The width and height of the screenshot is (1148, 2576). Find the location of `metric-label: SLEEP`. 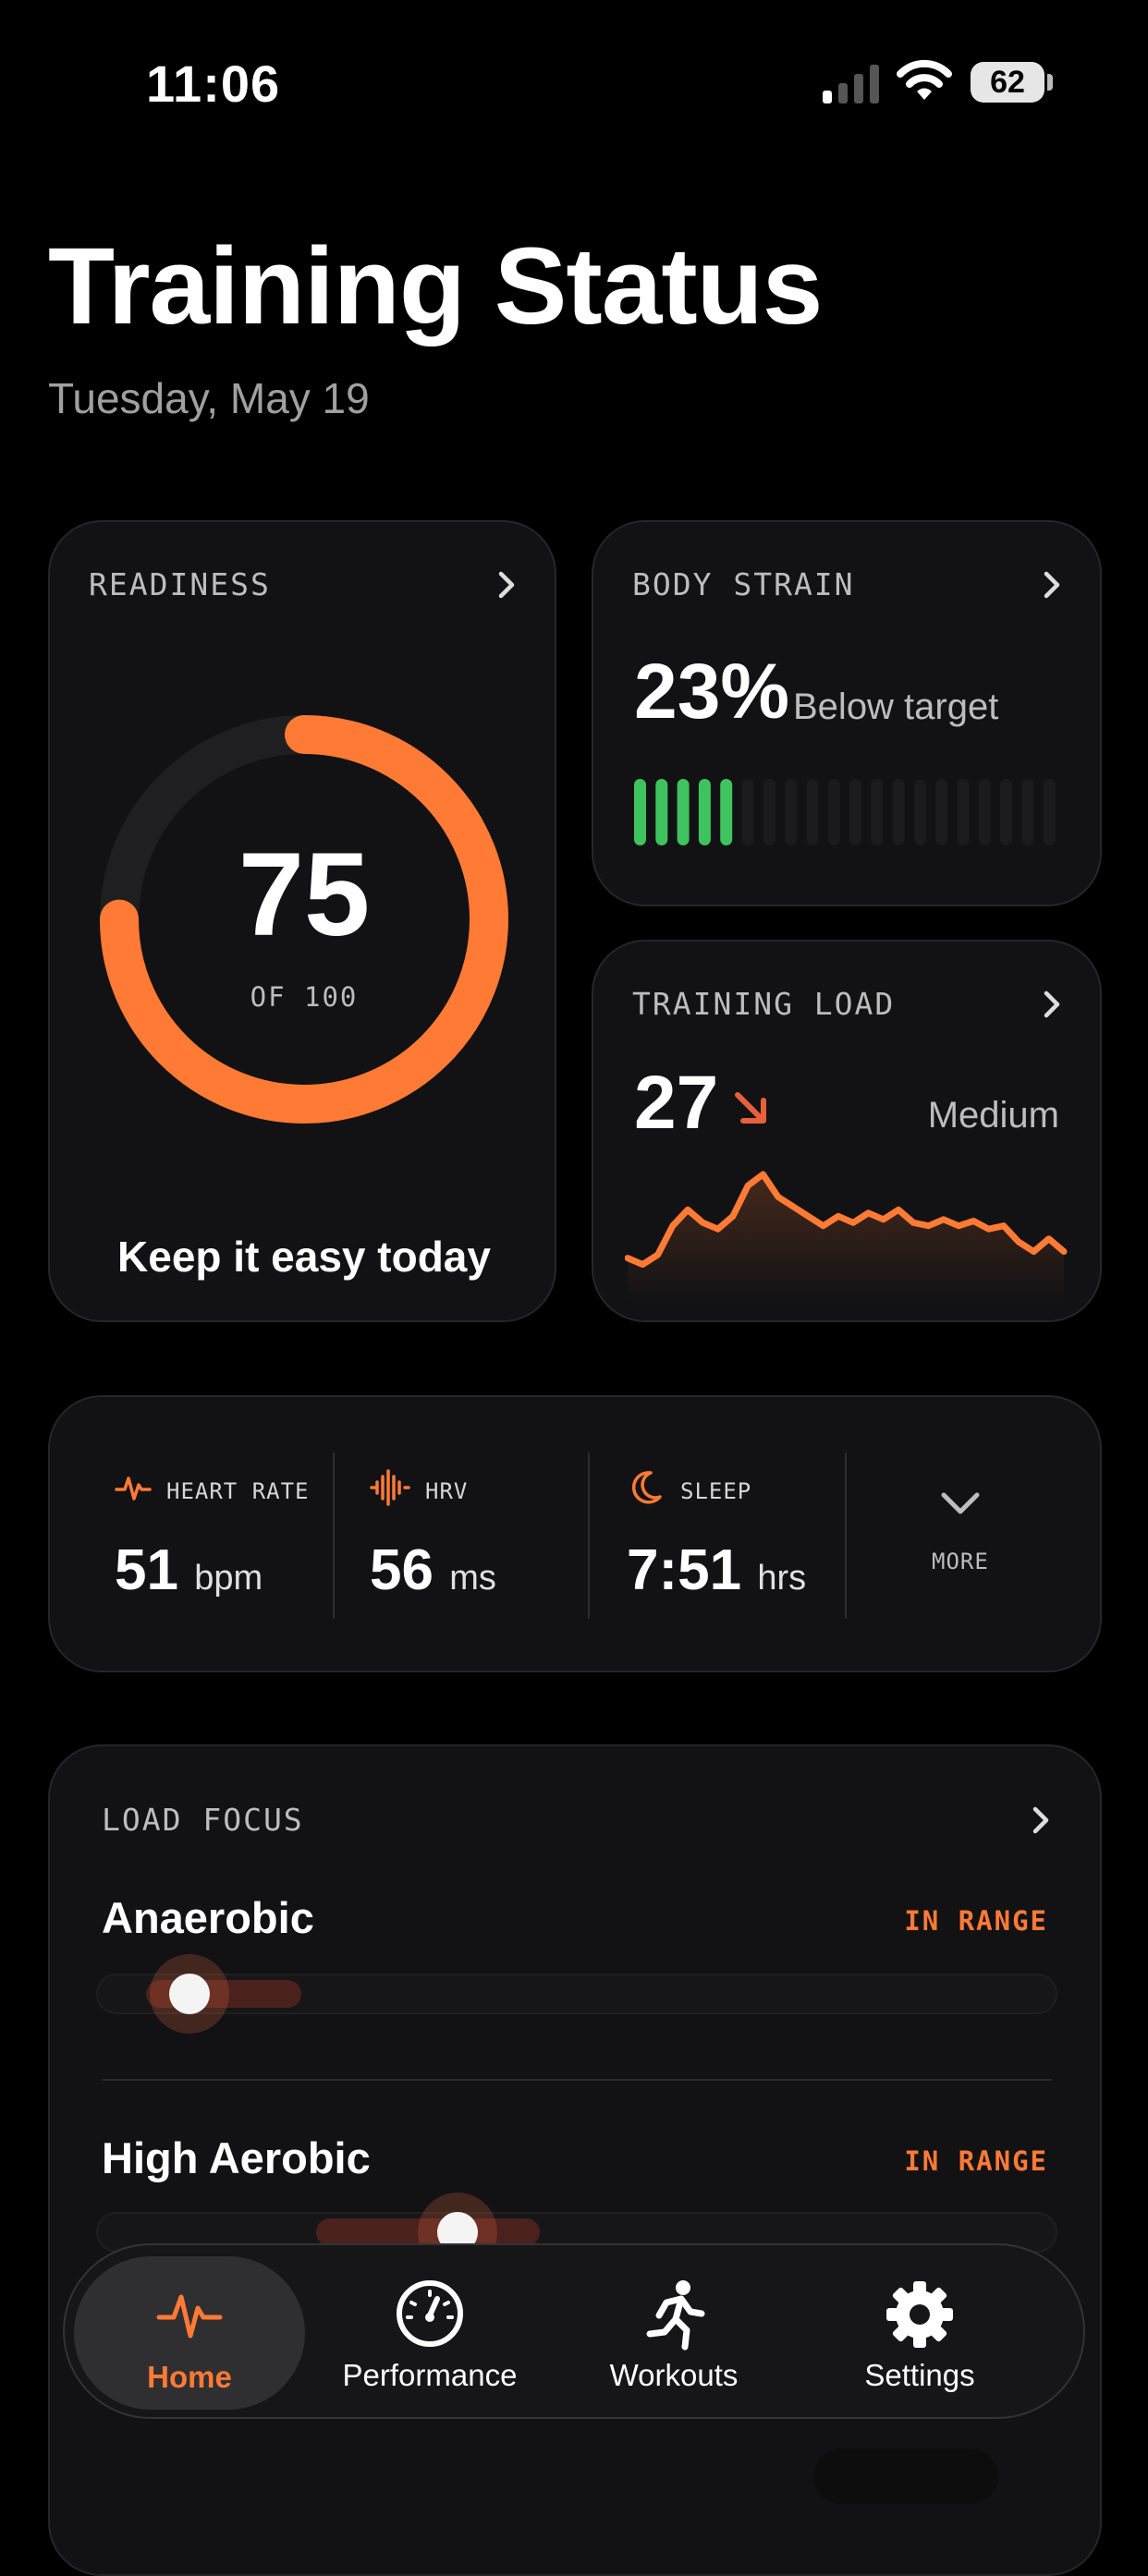

metric-label: SLEEP is located at coordinates (716, 1491).